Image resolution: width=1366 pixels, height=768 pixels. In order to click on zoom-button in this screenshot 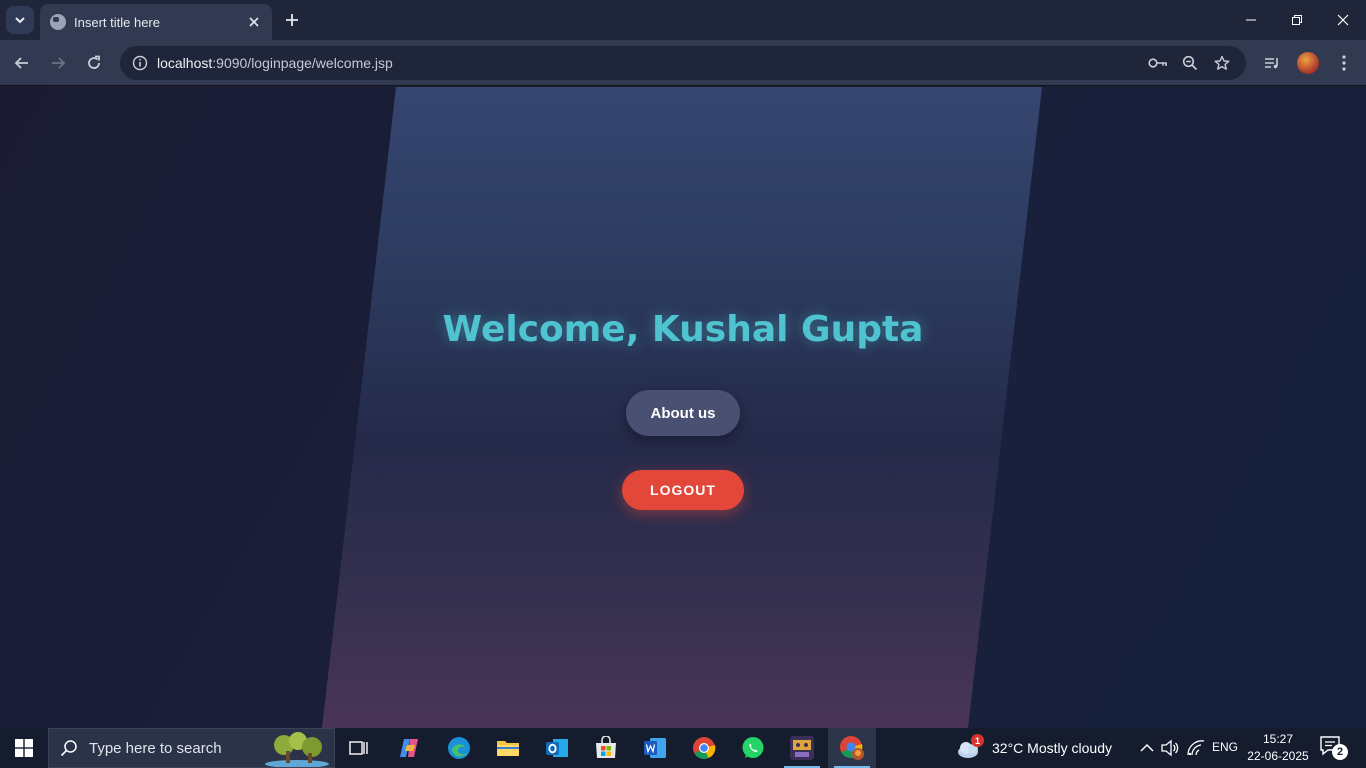, I will do `click(1190, 63)`.